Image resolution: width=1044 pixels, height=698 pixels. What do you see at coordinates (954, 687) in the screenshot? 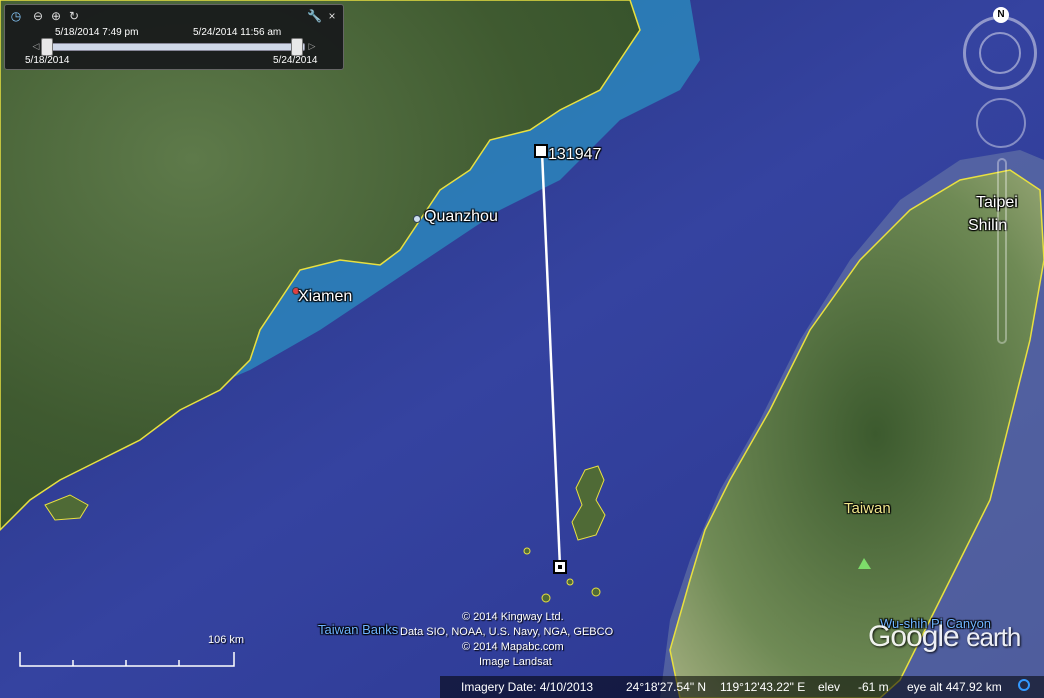
I see `eye-altitude-readout: eye alt 447.92 km` at bounding box center [954, 687].